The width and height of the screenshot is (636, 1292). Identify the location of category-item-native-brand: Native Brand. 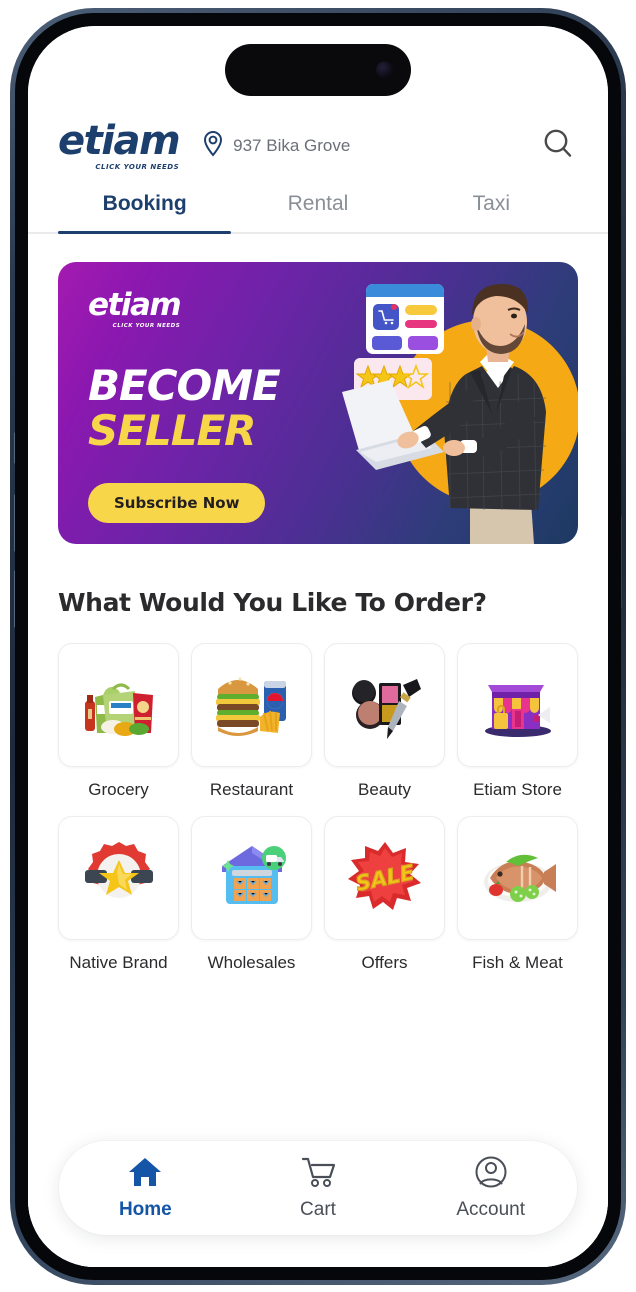
(118, 894).